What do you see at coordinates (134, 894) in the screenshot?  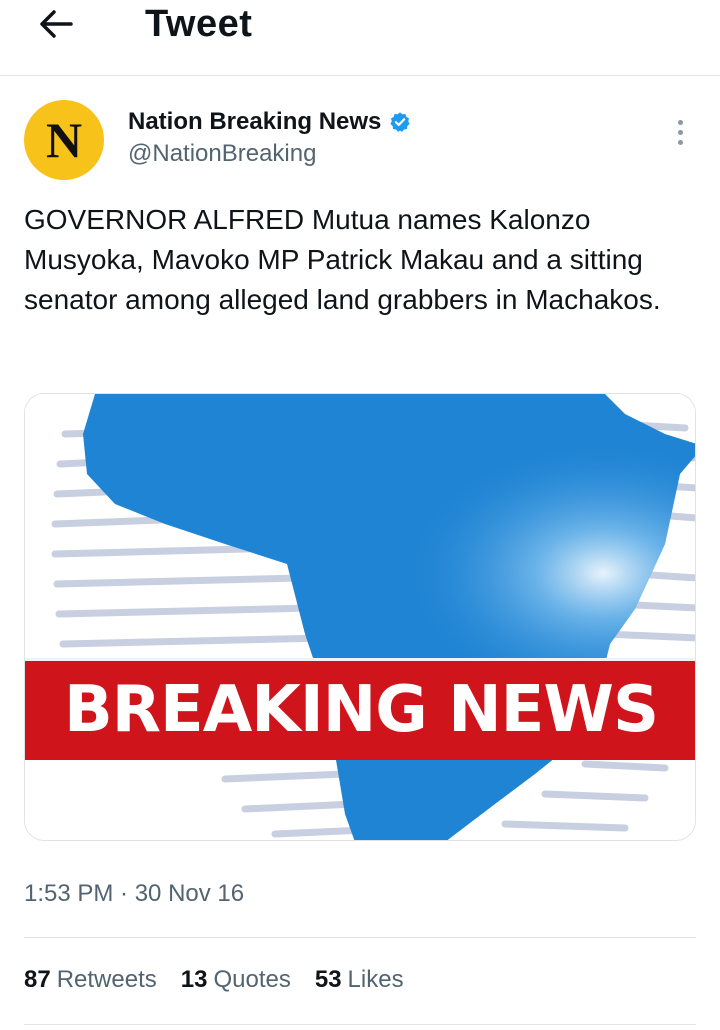 I see `tweet-timestamp: 1:53 PM · 30 Nov 16` at bounding box center [134, 894].